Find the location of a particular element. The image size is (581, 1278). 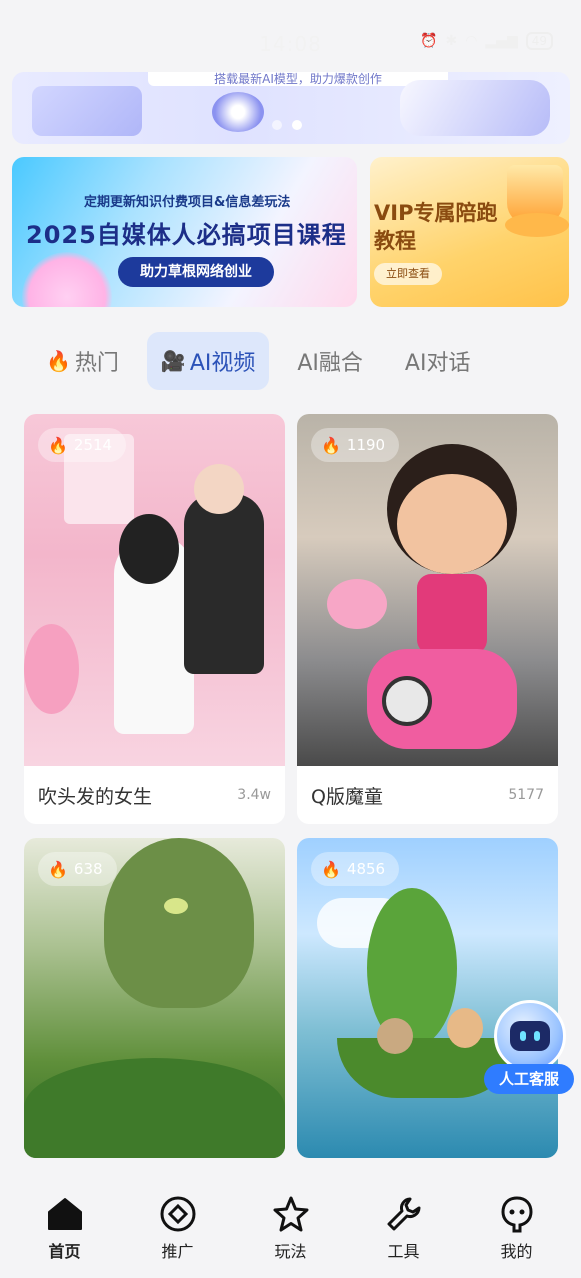

heat-badge: 🔥 2514 is located at coordinates (82, 445).